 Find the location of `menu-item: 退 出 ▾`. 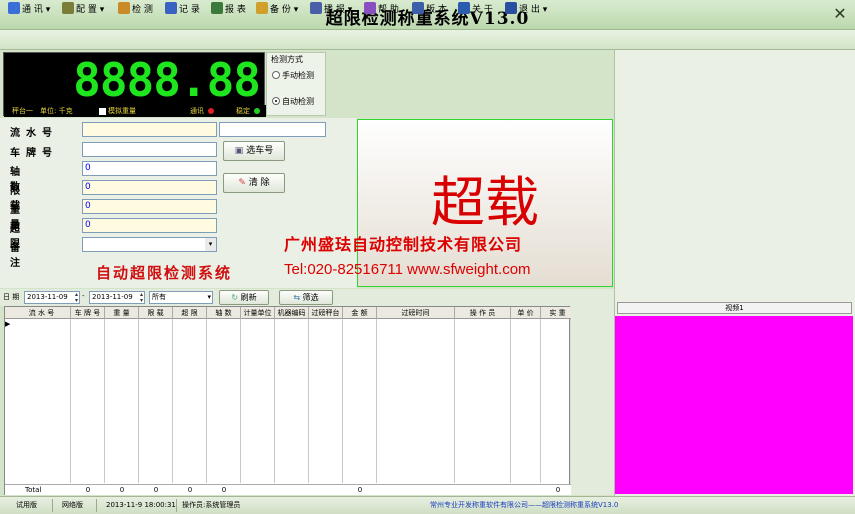

menu-item: 退 出 ▾ is located at coordinates (526, 10).